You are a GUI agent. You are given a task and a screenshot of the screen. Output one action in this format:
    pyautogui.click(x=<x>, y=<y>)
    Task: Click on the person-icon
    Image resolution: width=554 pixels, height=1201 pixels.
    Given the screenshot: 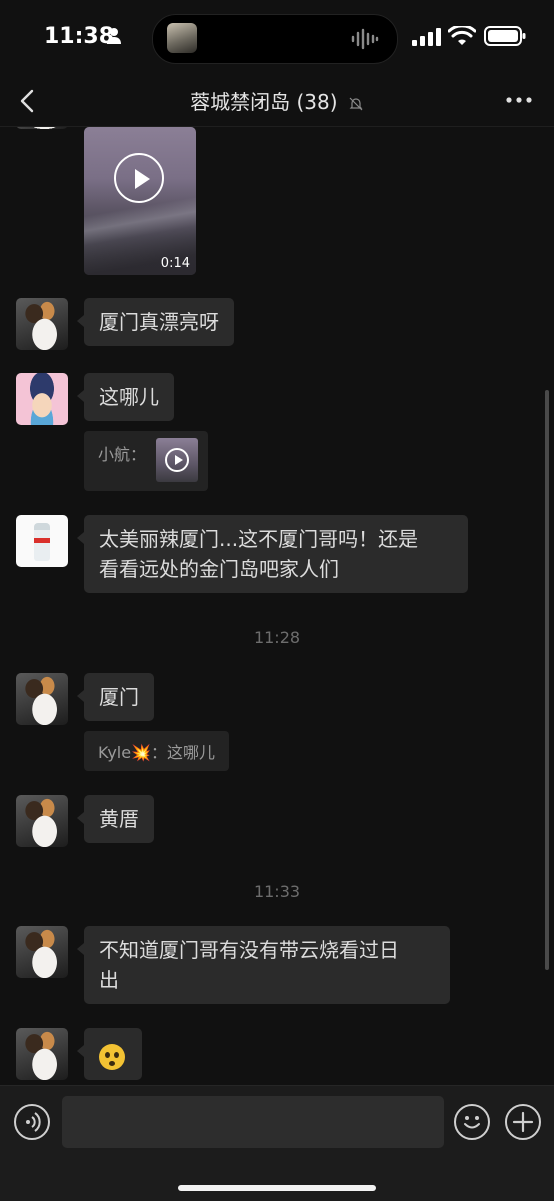 What is the action you would take?
    pyautogui.click(x=114, y=36)
    